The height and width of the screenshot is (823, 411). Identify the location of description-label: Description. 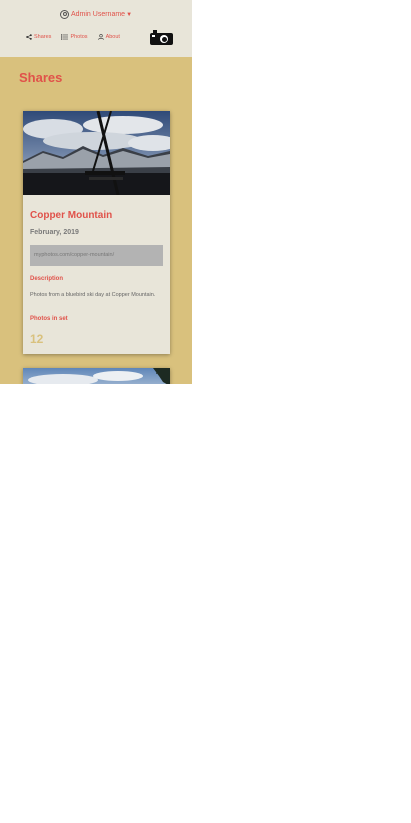
(47, 279).